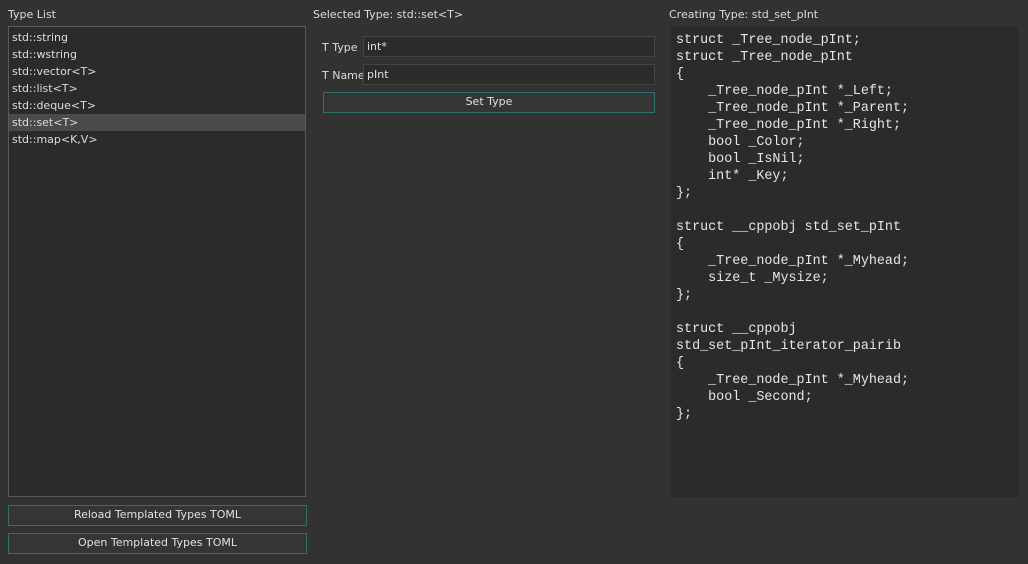 This screenshot has width=1028, height=564. Describe the element at coordinates (32, 14) in the screenshot. I see `type-list-header: Type List` at that location.